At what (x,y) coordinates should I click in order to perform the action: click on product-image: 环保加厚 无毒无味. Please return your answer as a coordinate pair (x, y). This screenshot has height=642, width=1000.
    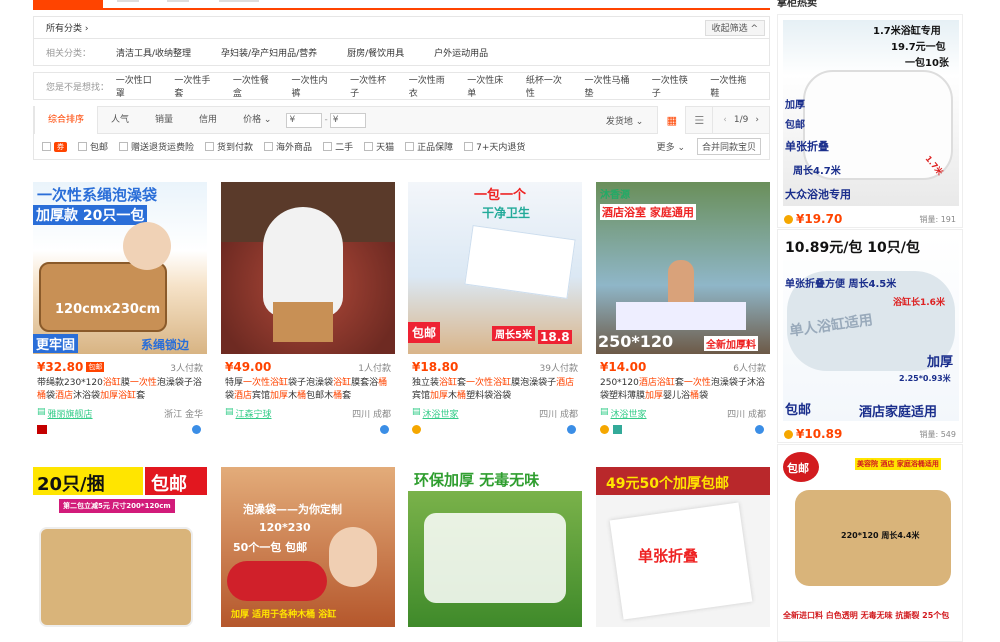
    Looking at the image, I should click on (495, 547).